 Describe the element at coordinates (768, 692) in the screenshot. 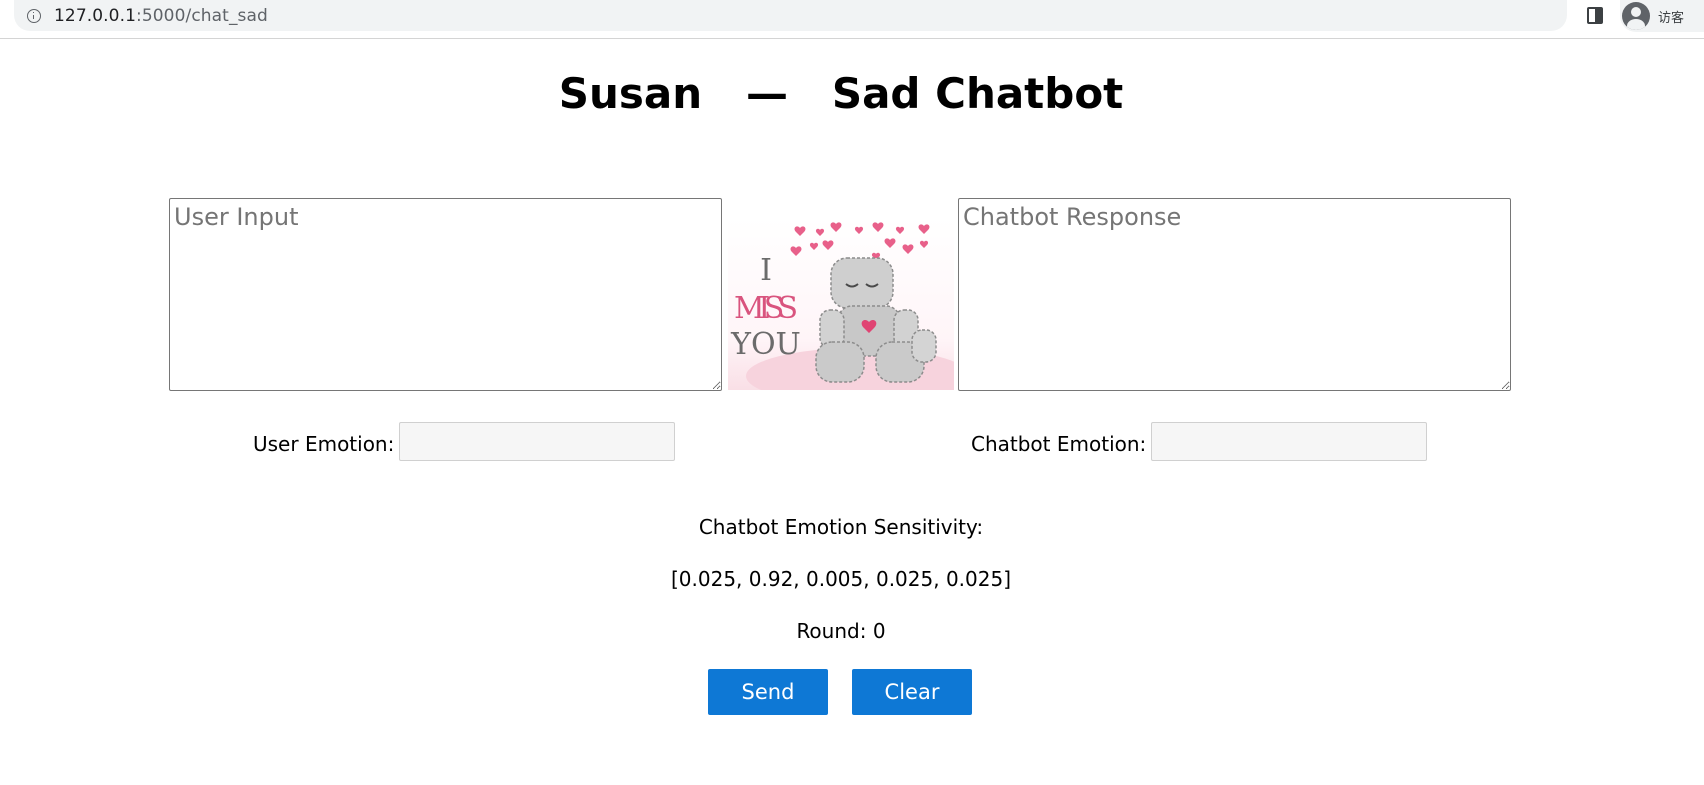

I see `send-button: Send` at that location.